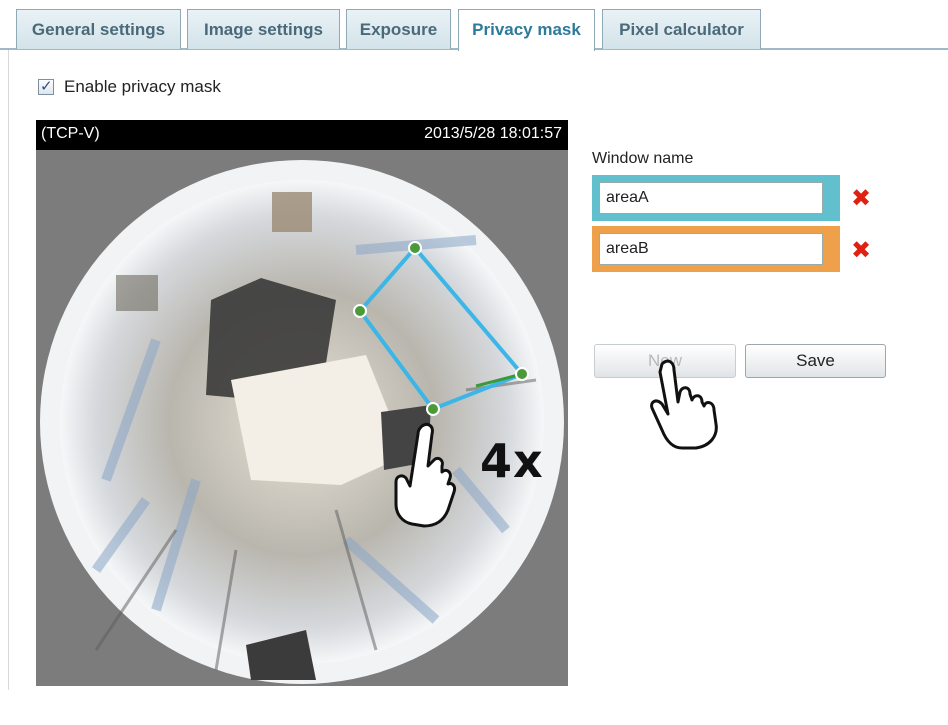 Image resolution: width=948 pixels, height=725 pixels. I want to click on window-row-area-b, so click(716, 249).